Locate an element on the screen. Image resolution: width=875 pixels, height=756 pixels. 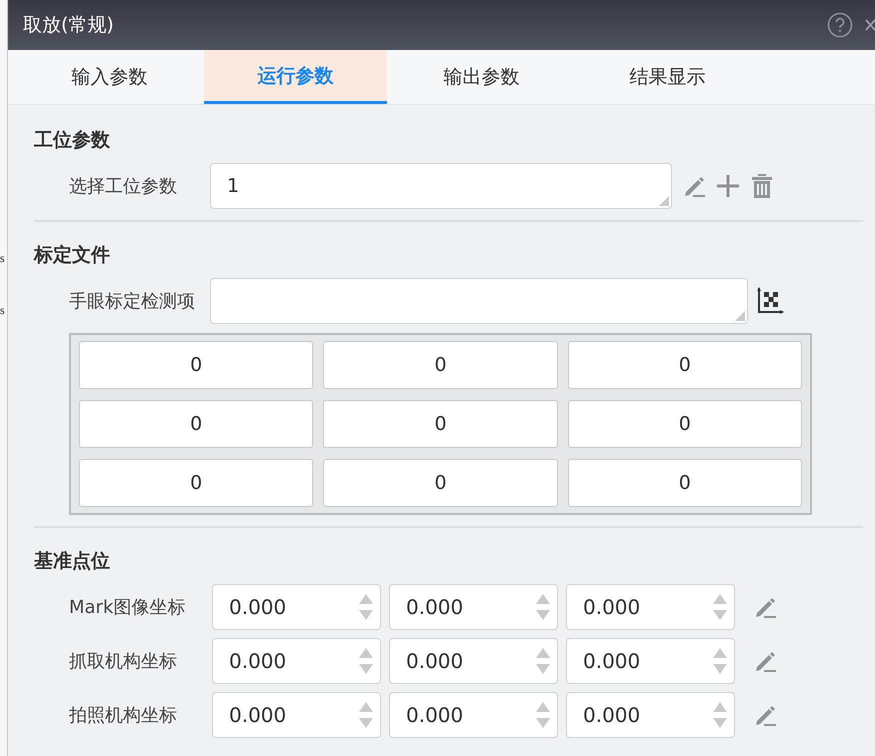
input-field is located at coordinates (479, 301).